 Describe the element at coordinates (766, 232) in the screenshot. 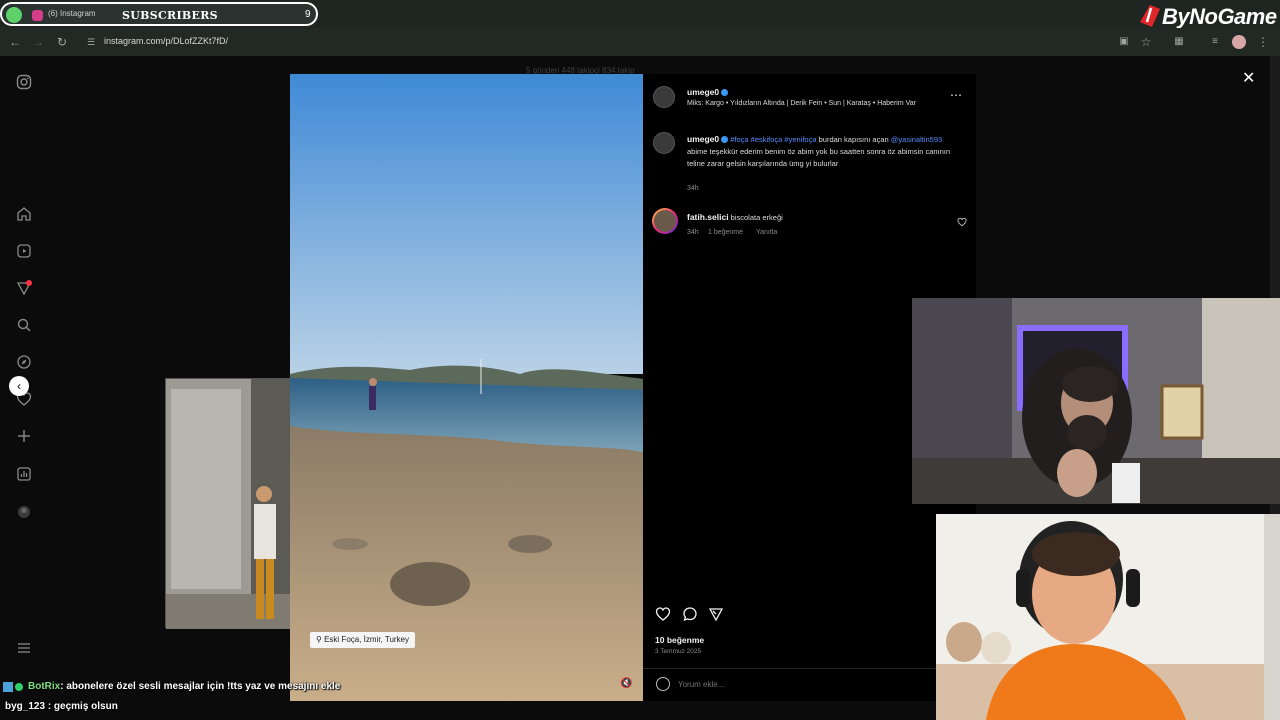

I see `comment-reply: Yanıtla` at that location.